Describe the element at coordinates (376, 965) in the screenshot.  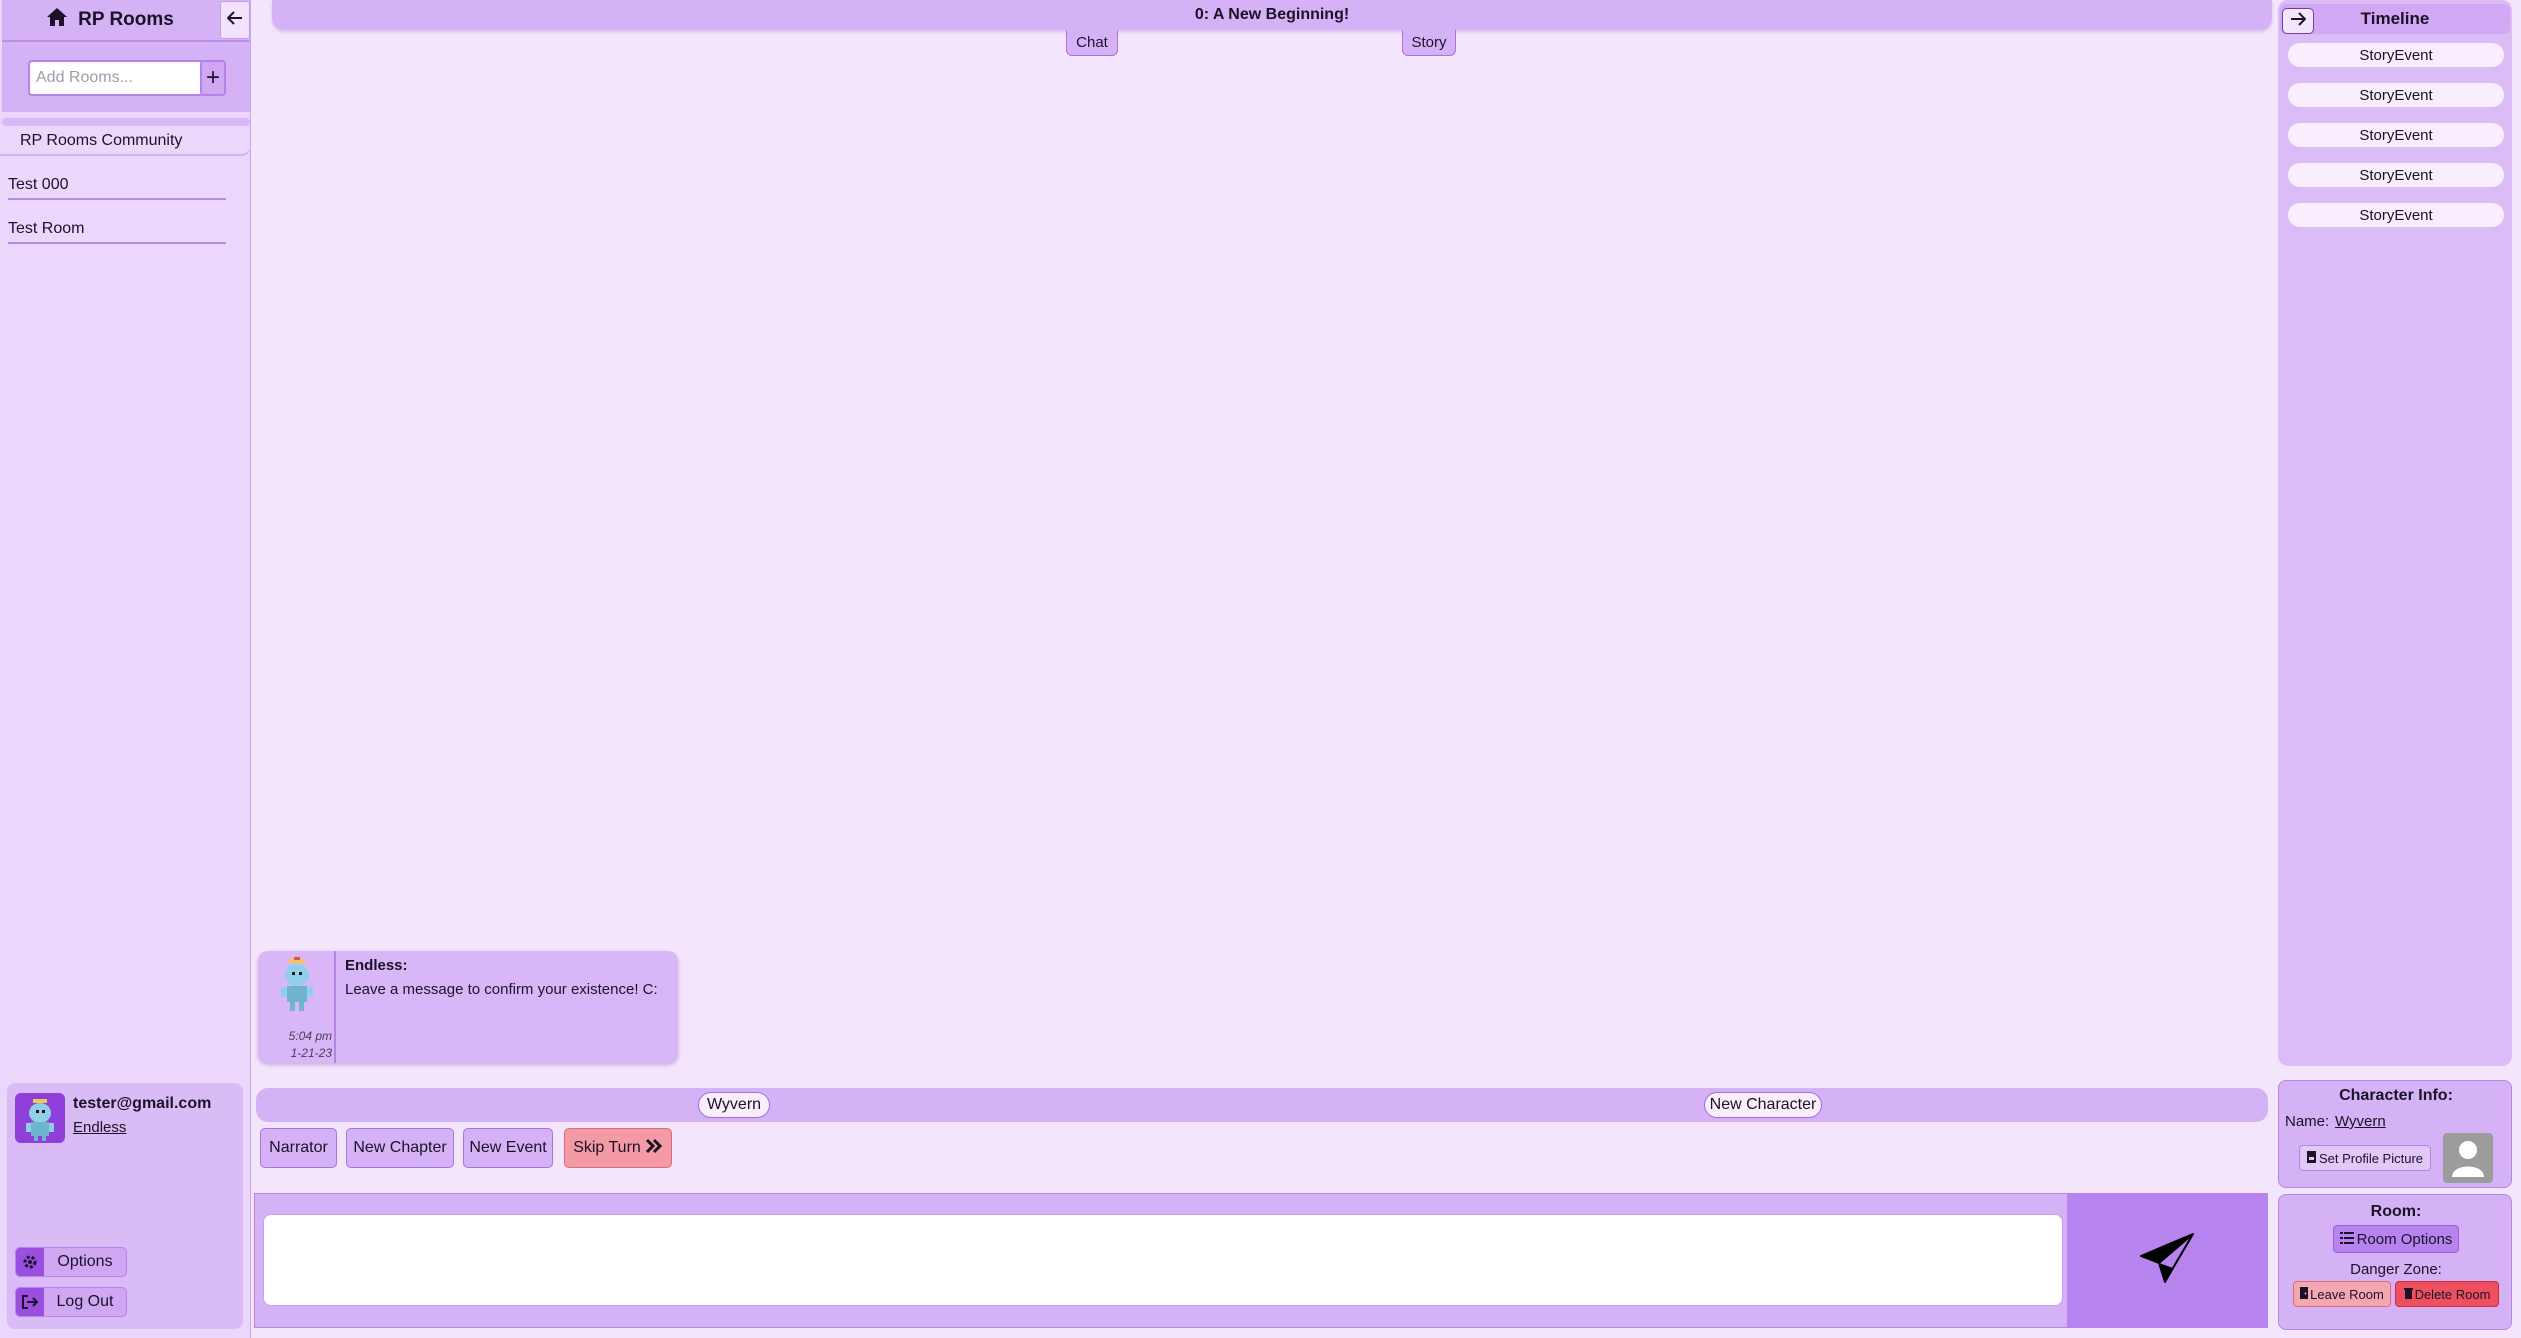
I see `message-author: Endless:` at that location.